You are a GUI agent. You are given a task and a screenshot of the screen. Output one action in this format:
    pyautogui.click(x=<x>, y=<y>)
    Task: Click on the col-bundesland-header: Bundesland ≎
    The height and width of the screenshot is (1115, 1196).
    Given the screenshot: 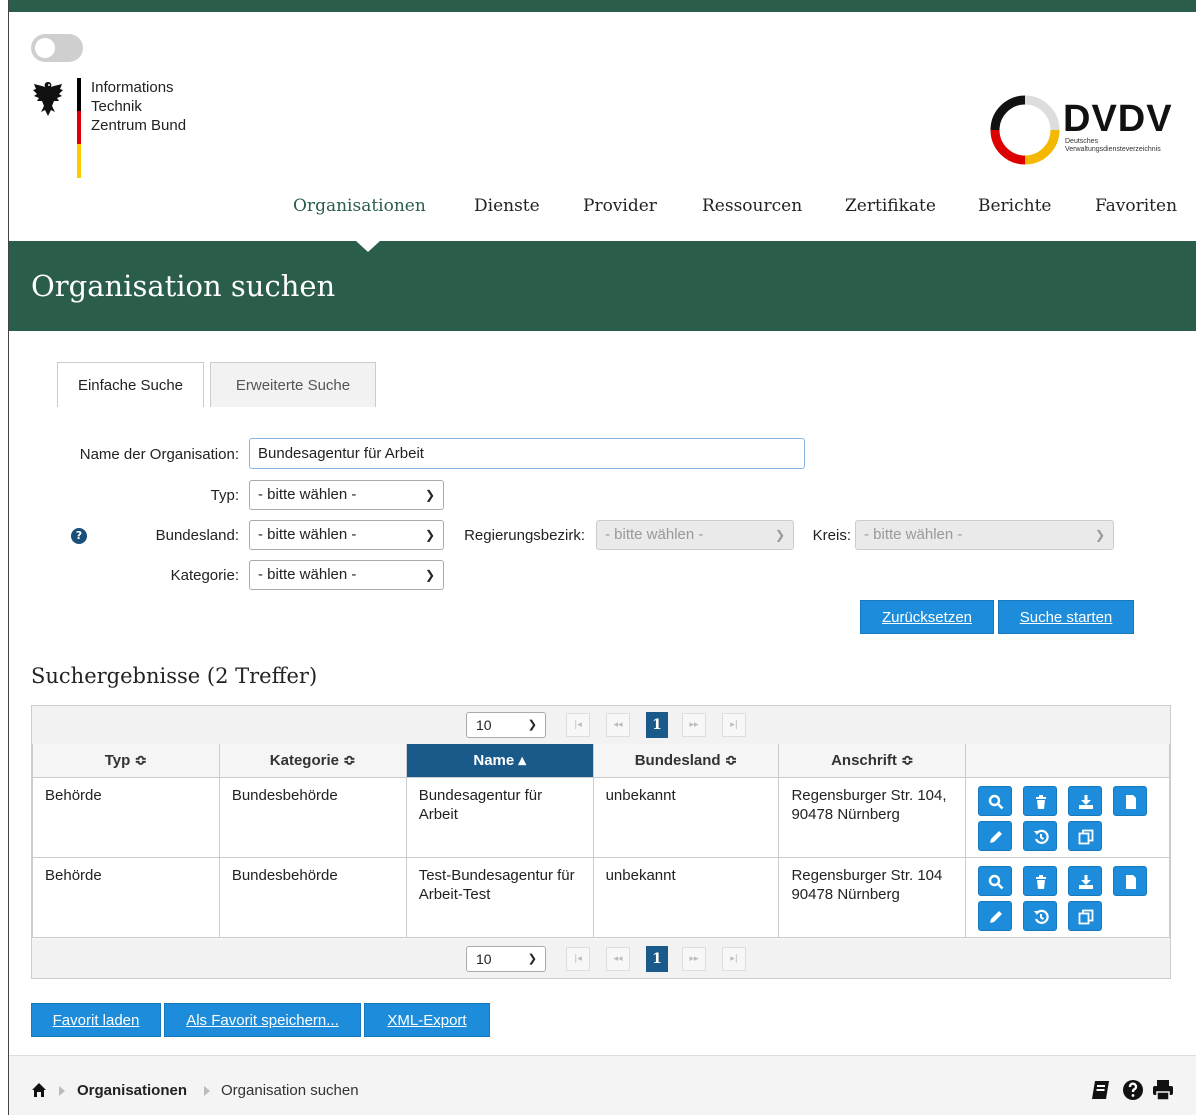 What is the action you would take?
    pyautogui.click(x=686, y=761)
    